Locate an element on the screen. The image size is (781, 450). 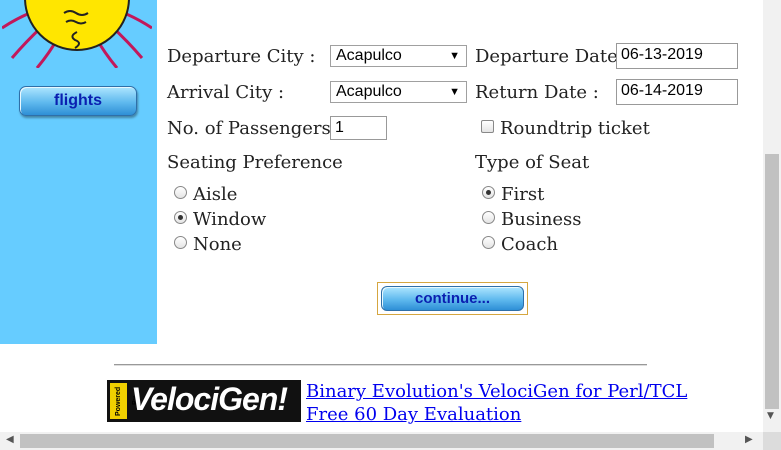
passengers-input: 1 is located at coordinates (358, 128).